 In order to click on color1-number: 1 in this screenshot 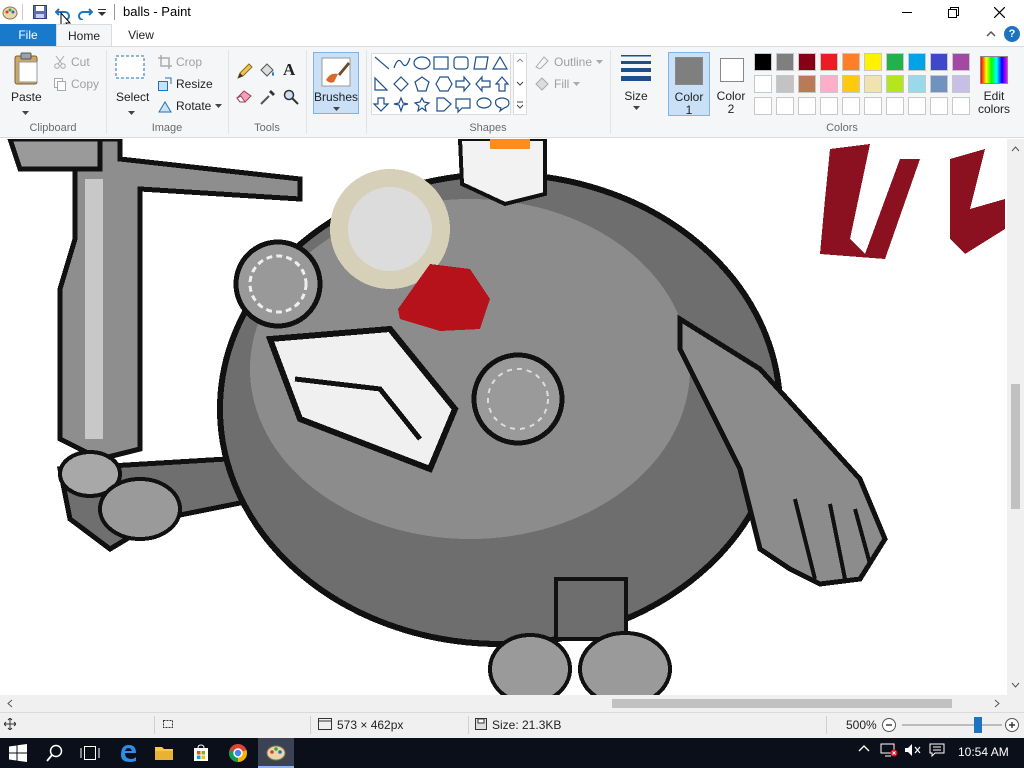, I will do `click(689, 110)`.